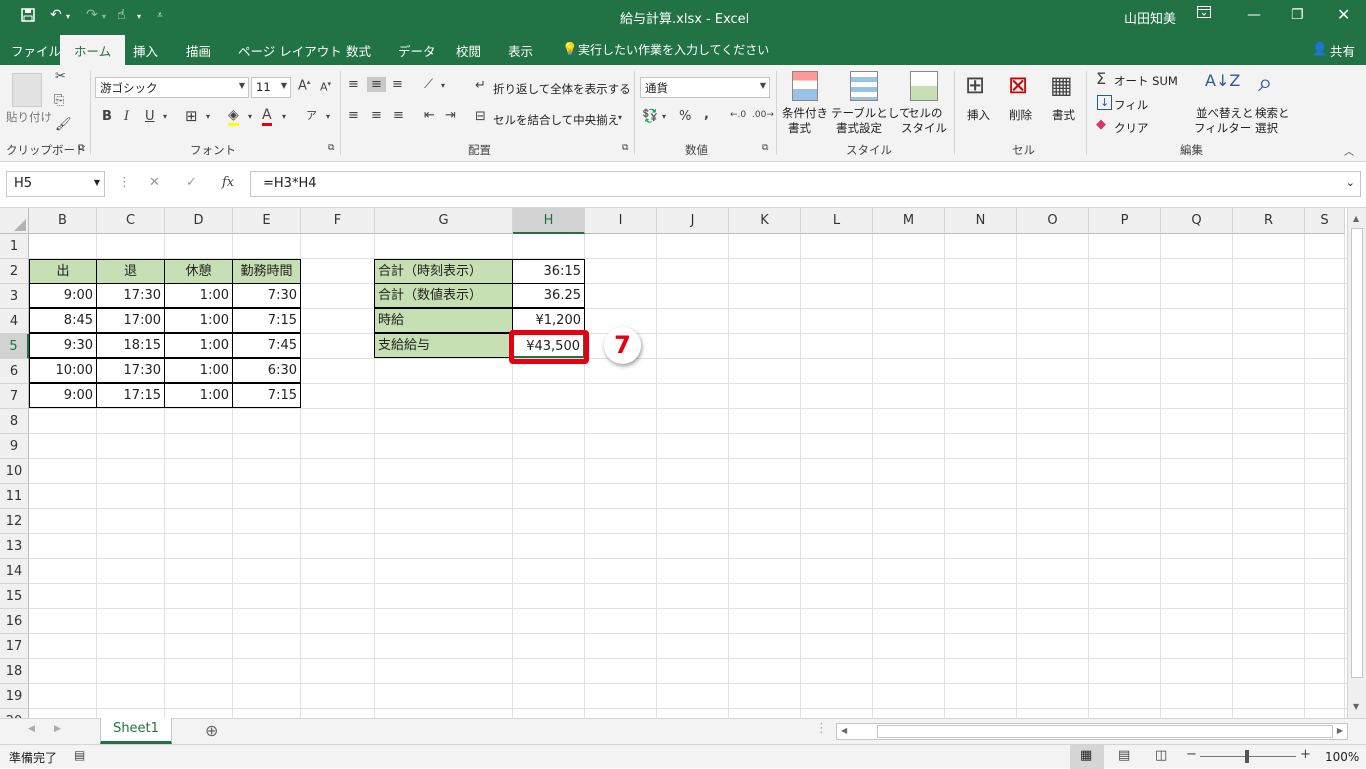  What do you see at coordinates (429, 115) in the screenshot?
I see `decrease-indent-icon: ⇤` at bounding box center [429, 115].